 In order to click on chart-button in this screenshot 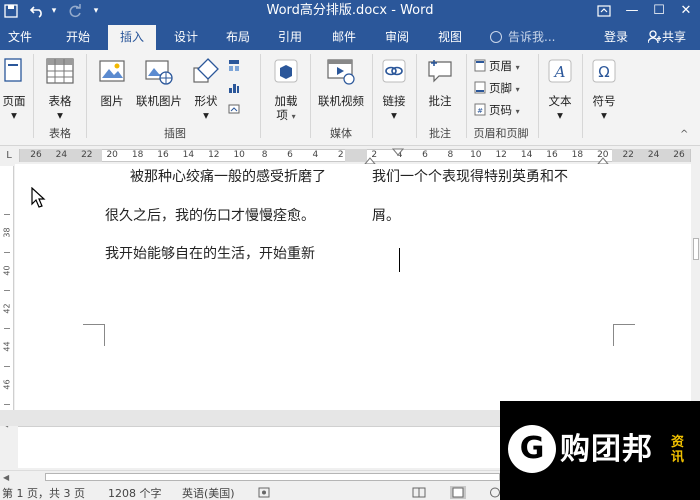, I will do `click(235, 88)`.